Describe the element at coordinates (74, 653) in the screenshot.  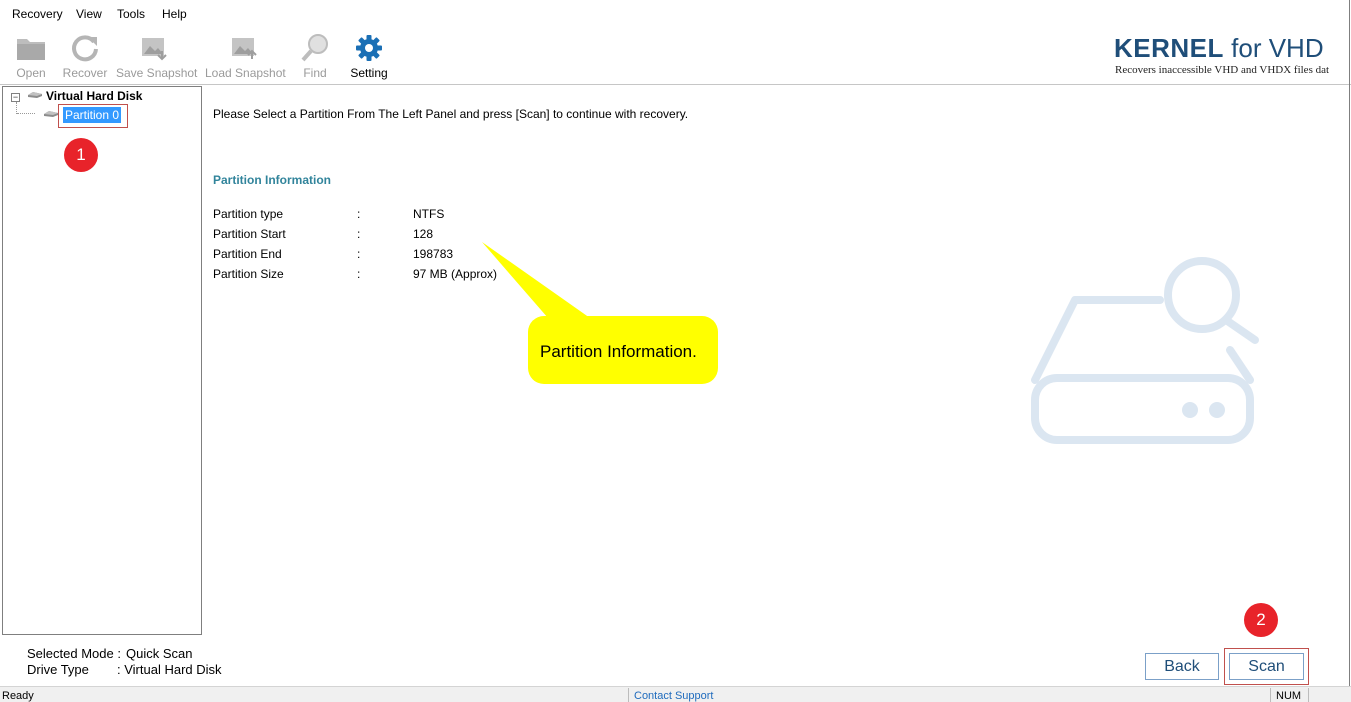
I see `selected-mode-key: Selected Mode :` at that location.